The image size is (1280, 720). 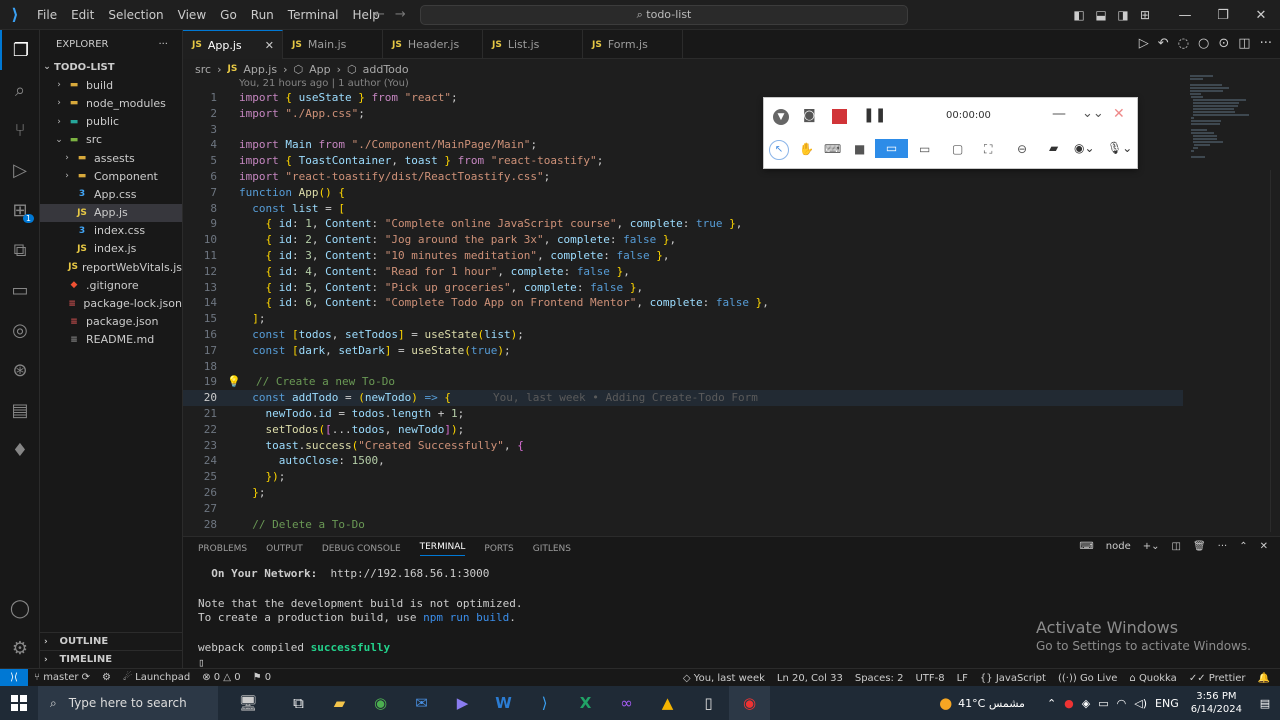 I want to click on tree-item-app-js: JS App.js, so click(x=111, y=212).